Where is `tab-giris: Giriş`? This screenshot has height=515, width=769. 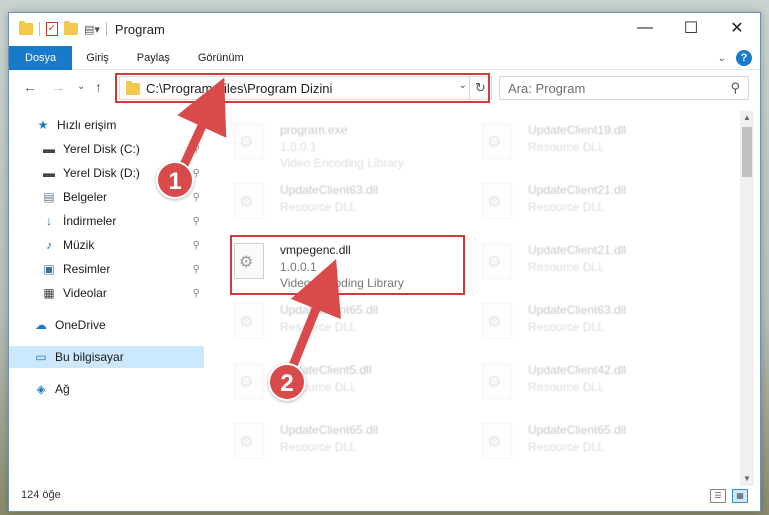 tab-giris: Giriş is located at coordinates (97, 58).